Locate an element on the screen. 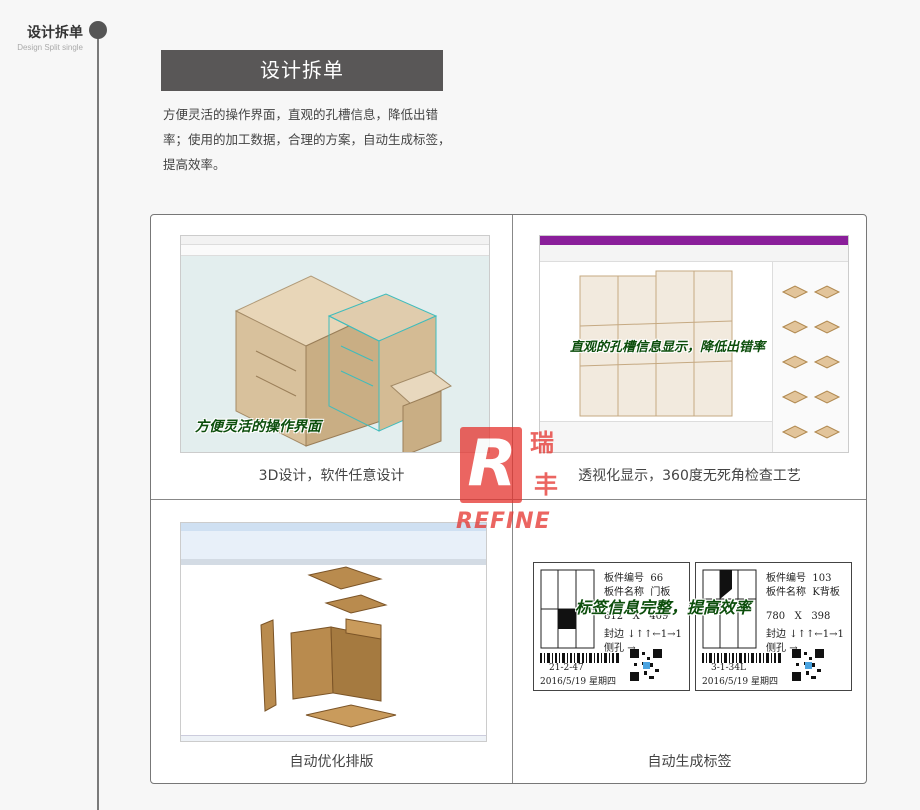 The height and width of the screenshot is (810, 920). label-size-a: 780 is located at coordinates (776, 616).